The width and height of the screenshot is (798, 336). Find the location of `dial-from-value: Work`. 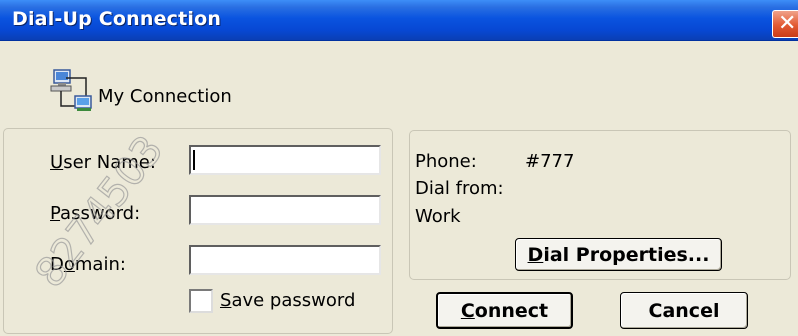

dial-from-value: Work is located at coordinates (438, 216).